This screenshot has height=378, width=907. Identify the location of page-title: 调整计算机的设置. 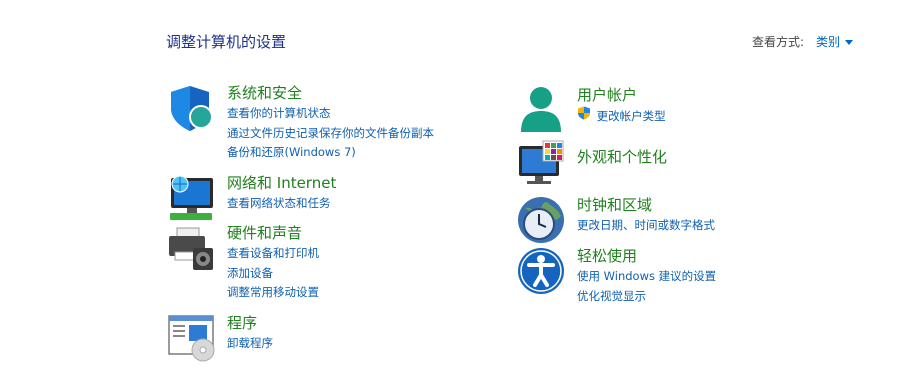
(226, 42).